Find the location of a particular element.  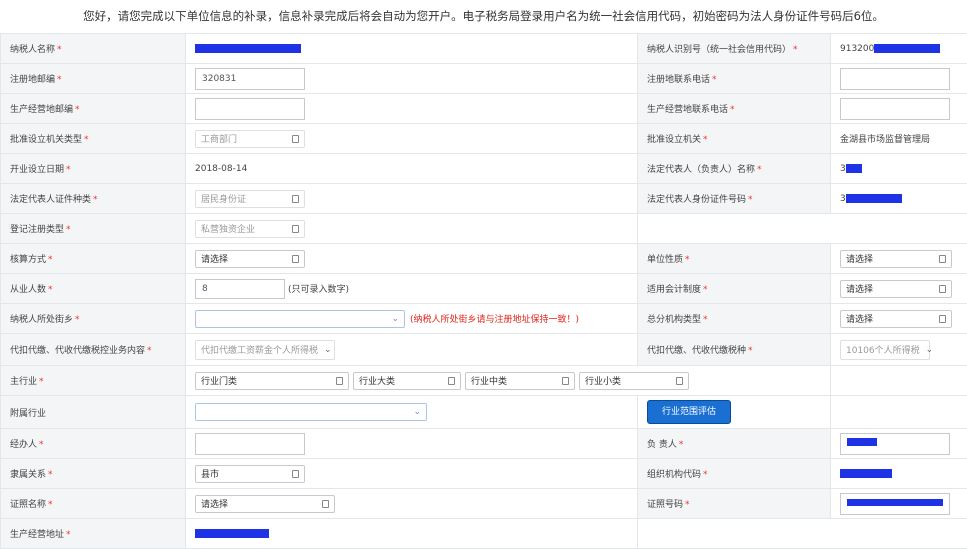

cert-name-select: 请选择 is located at coordinates (265, 504).